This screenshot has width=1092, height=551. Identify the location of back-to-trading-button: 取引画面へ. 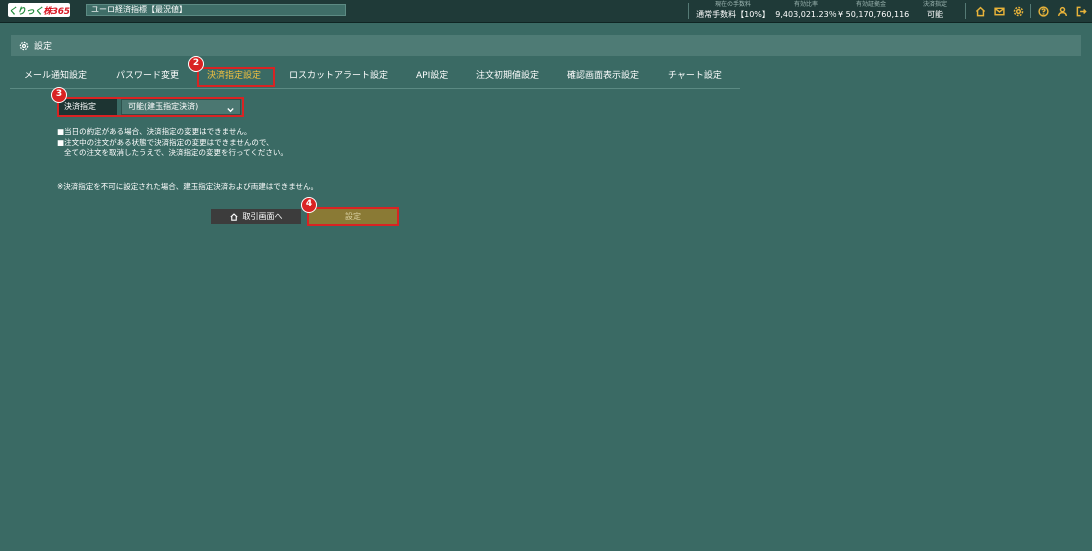
(256, 216).